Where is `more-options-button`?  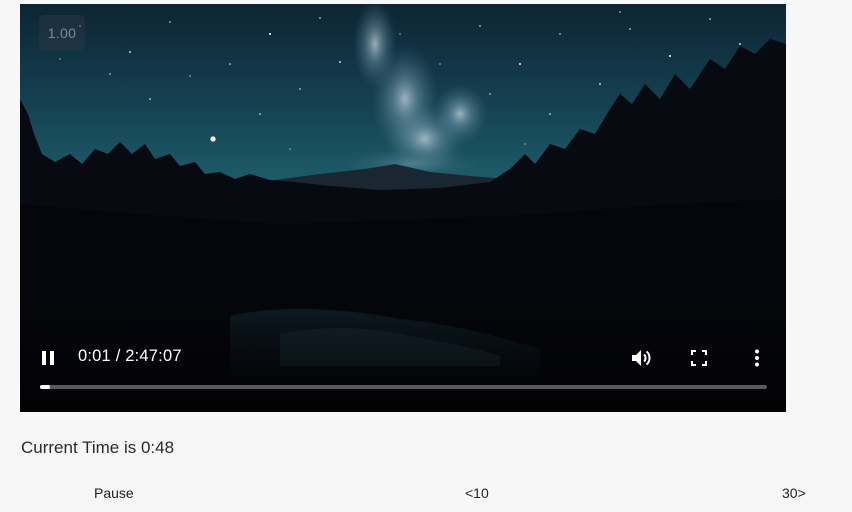
more-options-button is located at coordinates (757, 358).